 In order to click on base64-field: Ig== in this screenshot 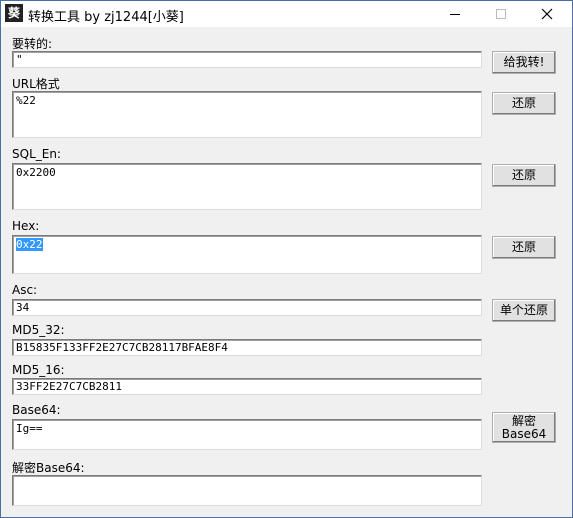, I will do `click(247, 434)`.